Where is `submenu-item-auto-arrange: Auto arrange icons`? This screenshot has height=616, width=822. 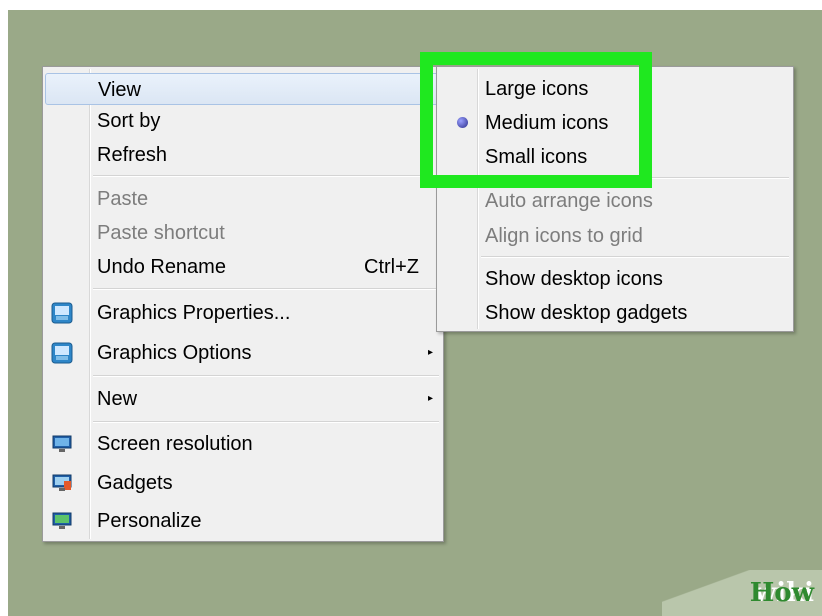 submenu-item-auto-arrange: Auto arrange icons is located at coordinates (615, 201).